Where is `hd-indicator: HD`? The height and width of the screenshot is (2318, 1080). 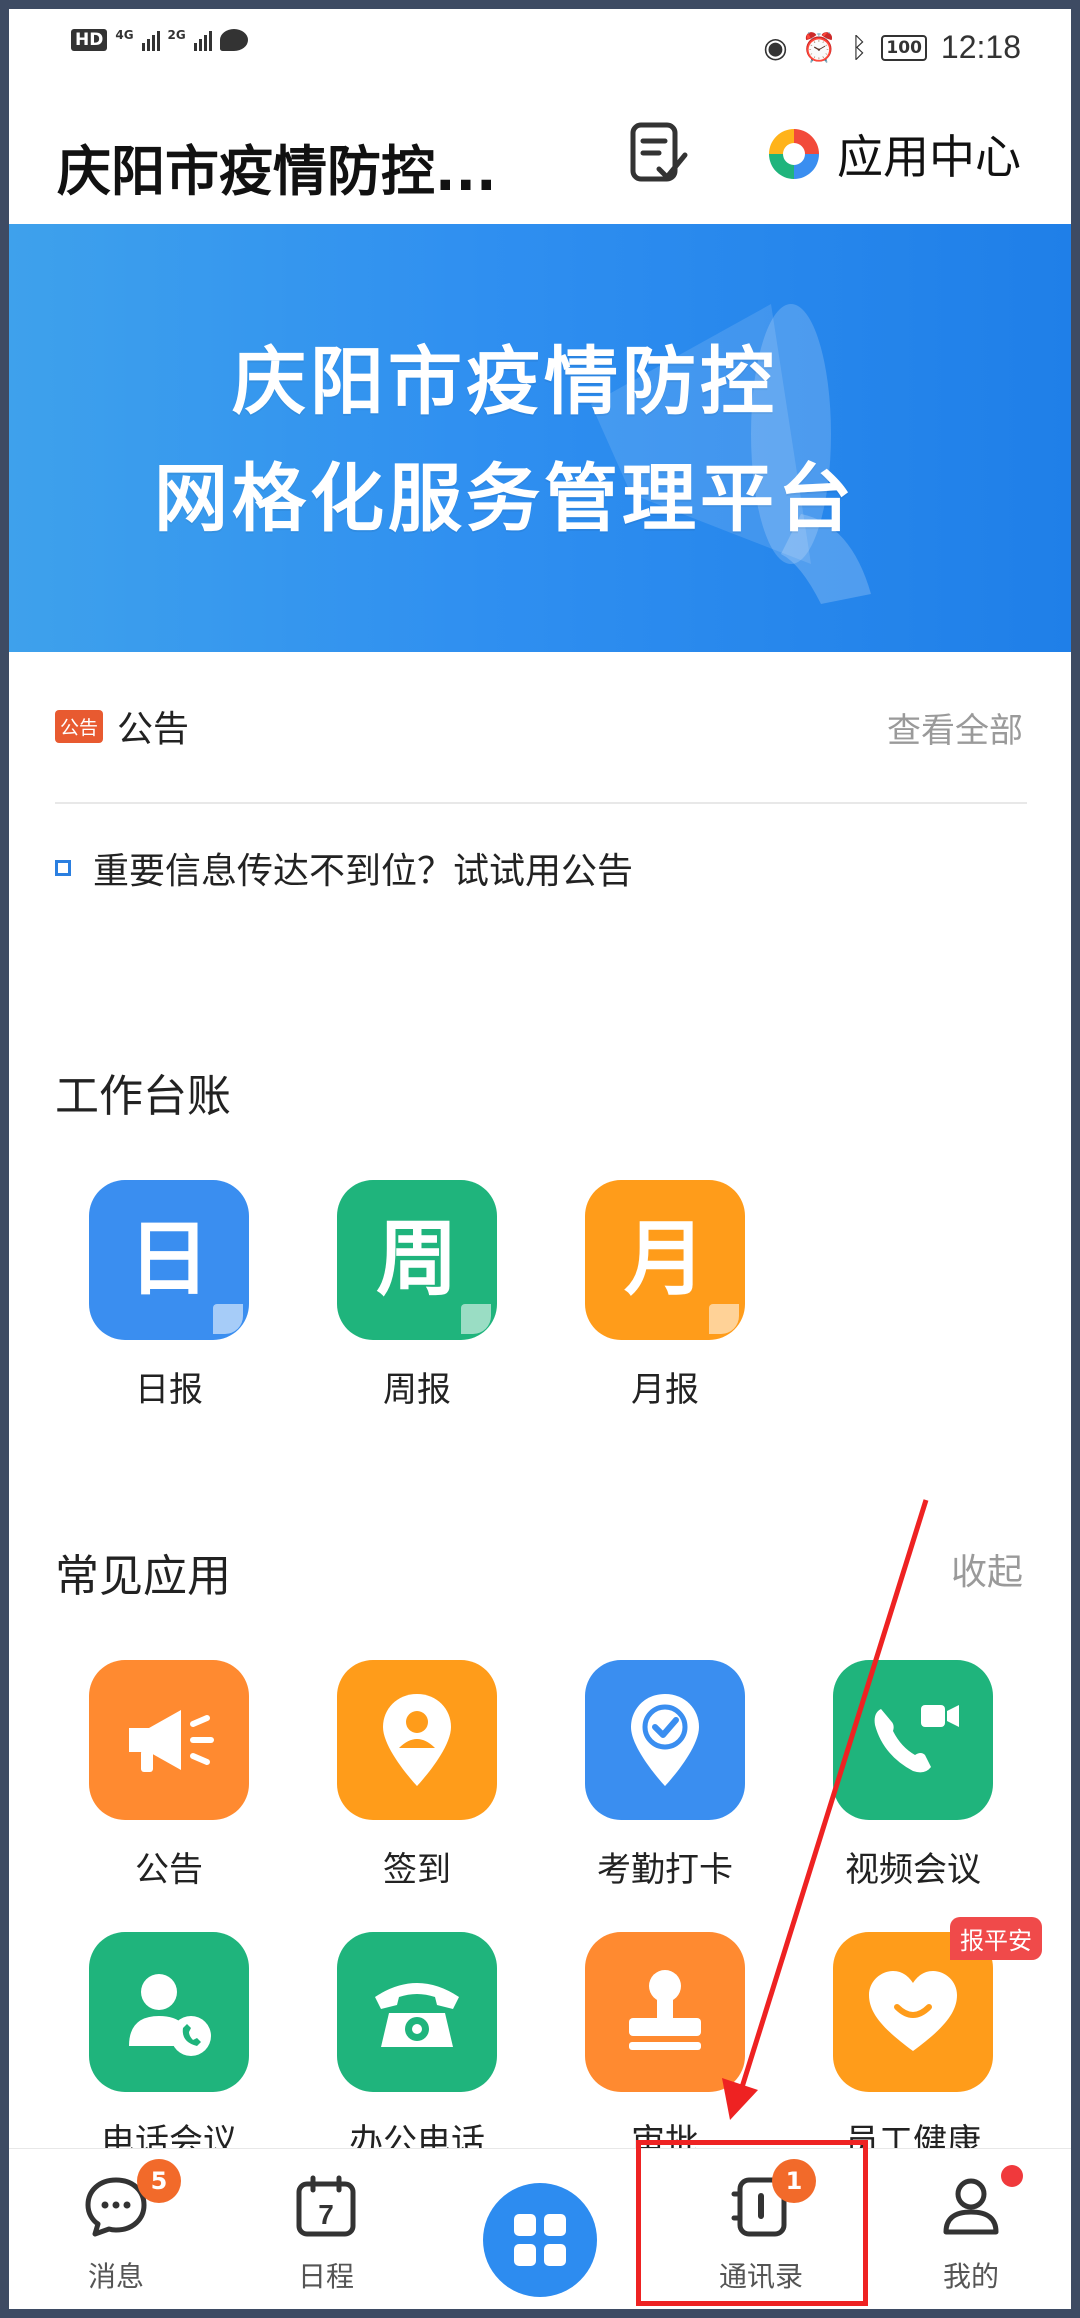
hd-indicator: HD is located at coordinates (89, 40).